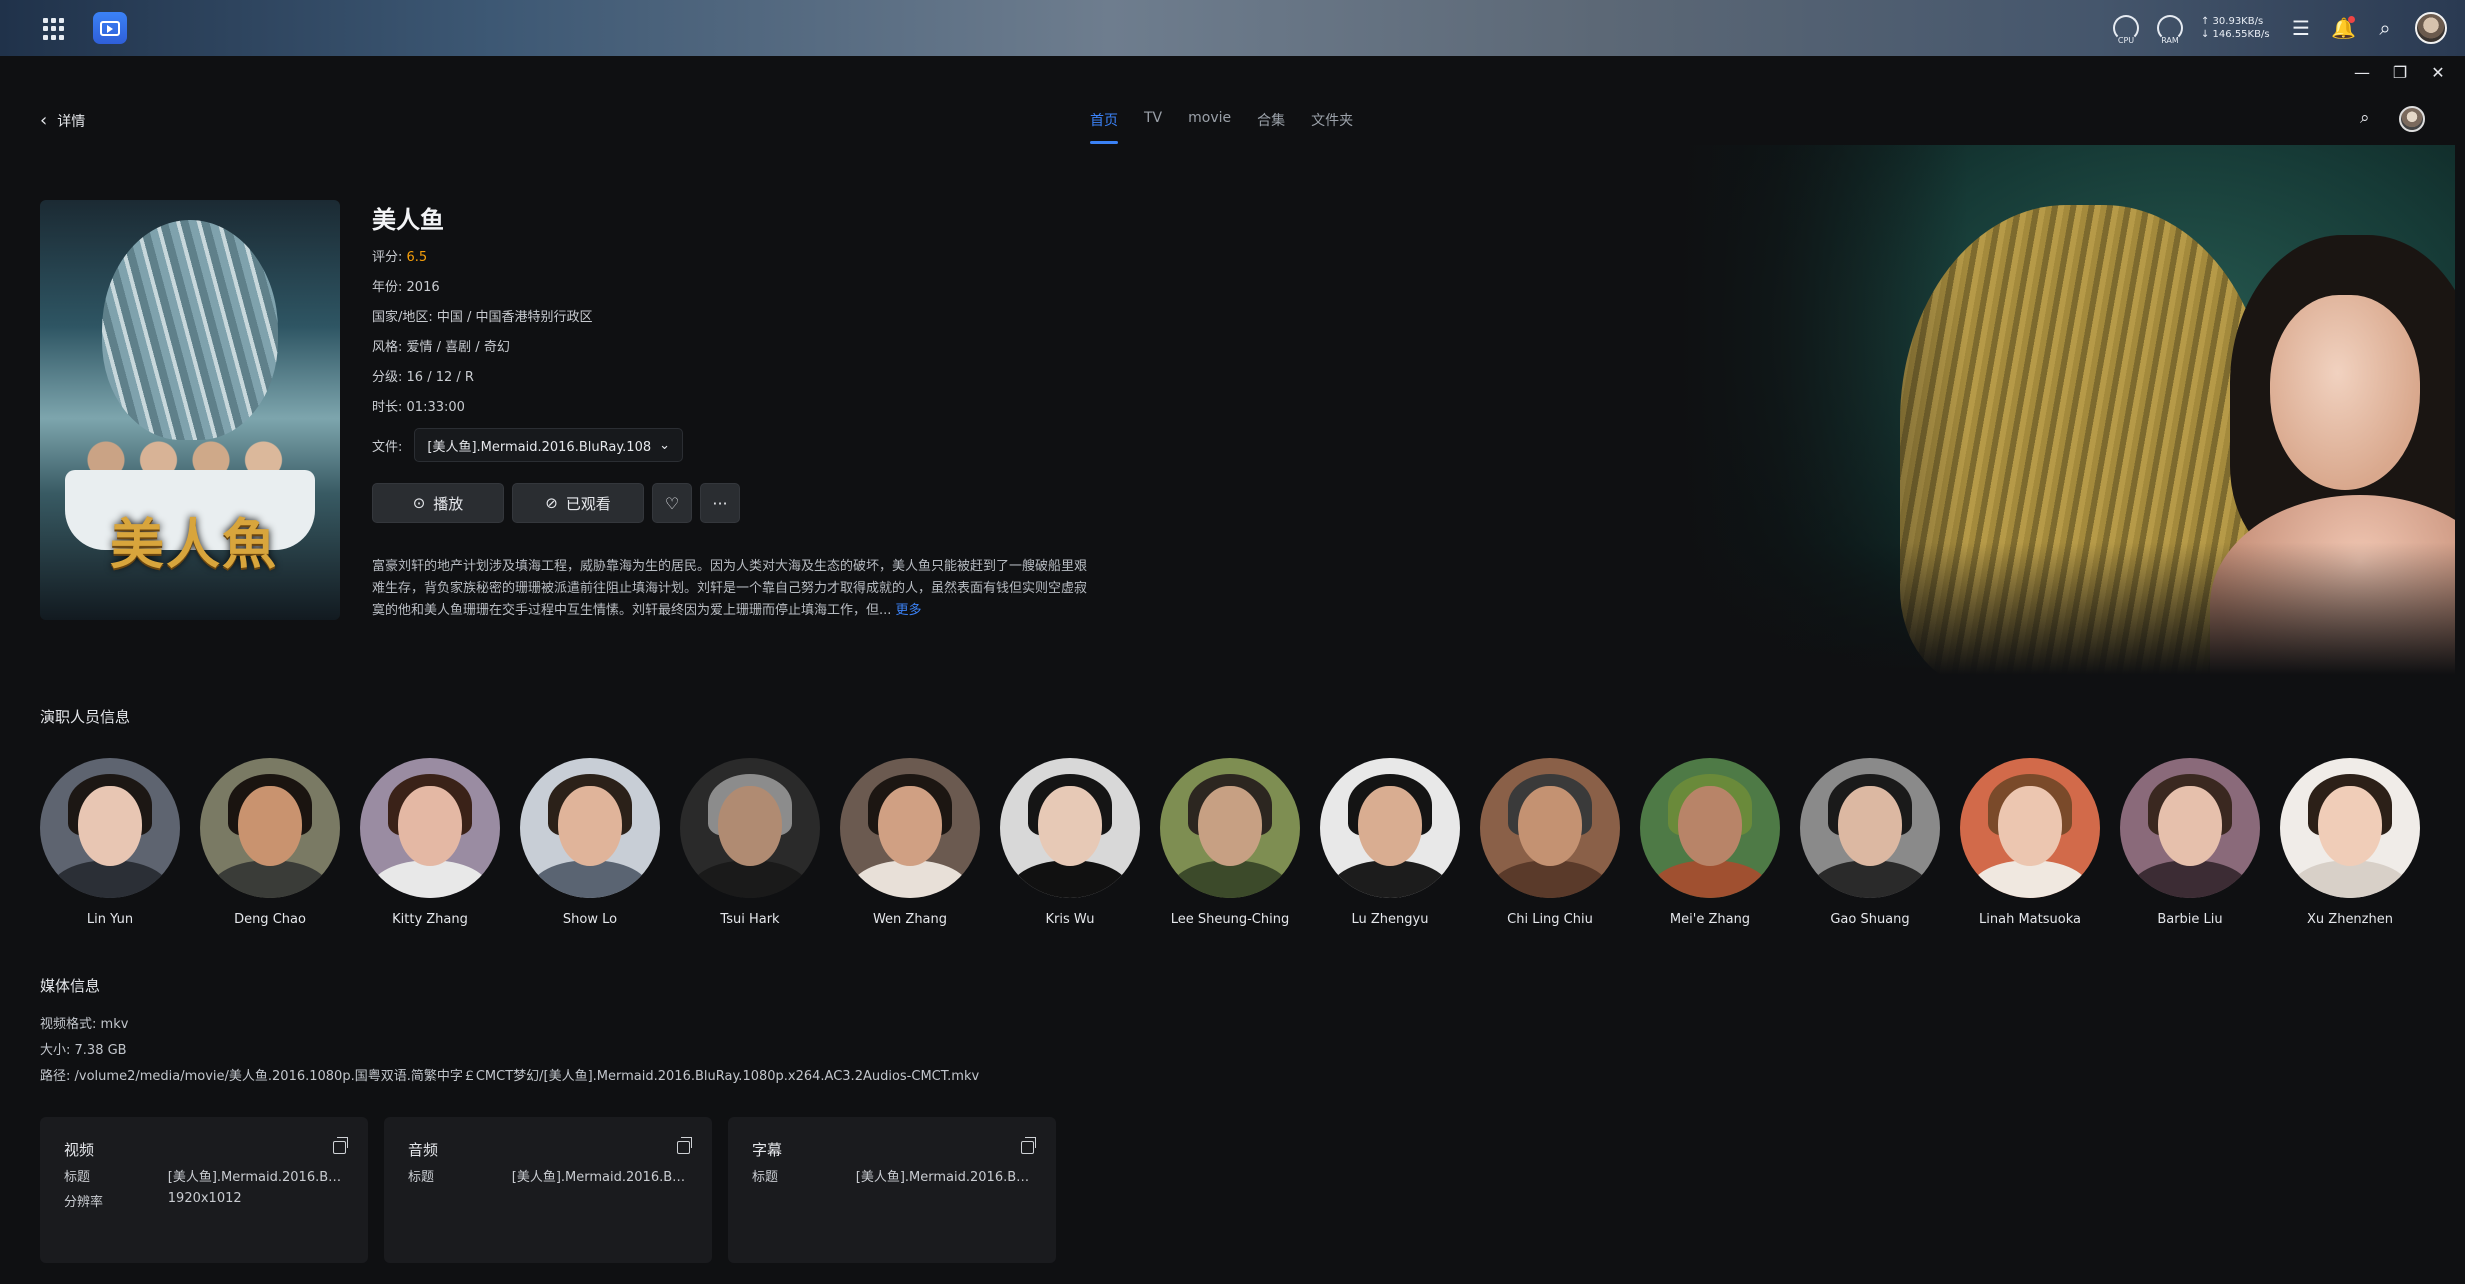 The image size is (2465, 1284). I want to click on ram-gauge-icon: RAM, so click(2170, 30).